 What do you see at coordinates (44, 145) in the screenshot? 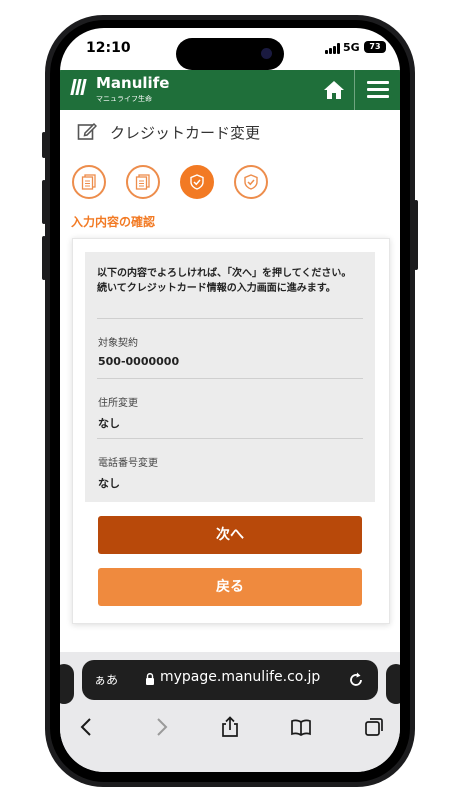
I see `action-button` at bounding box center [44, 145].